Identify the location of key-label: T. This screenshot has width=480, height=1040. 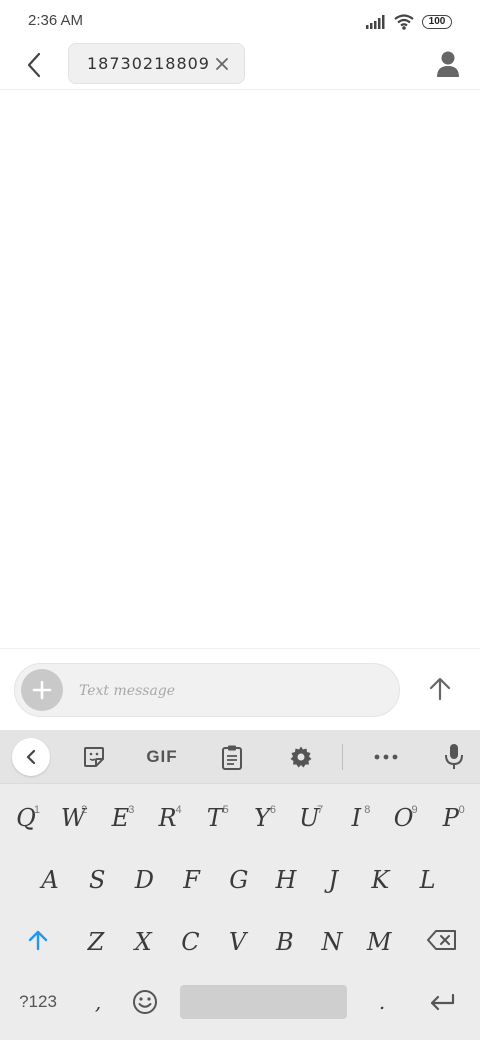
(214, 818).